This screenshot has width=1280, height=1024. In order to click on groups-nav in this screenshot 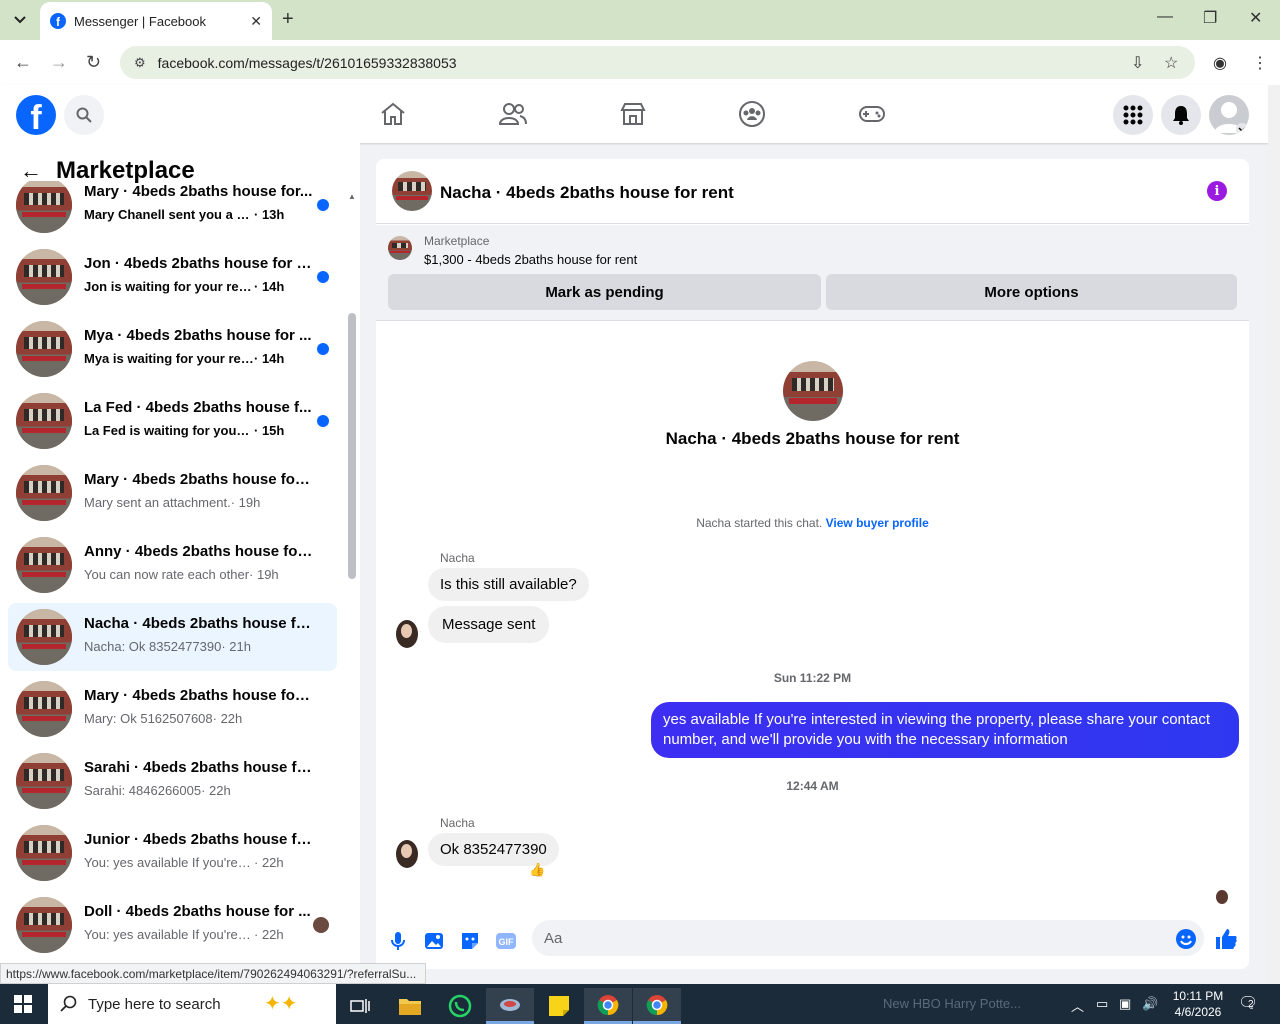, I will do `click(752, 114)`.